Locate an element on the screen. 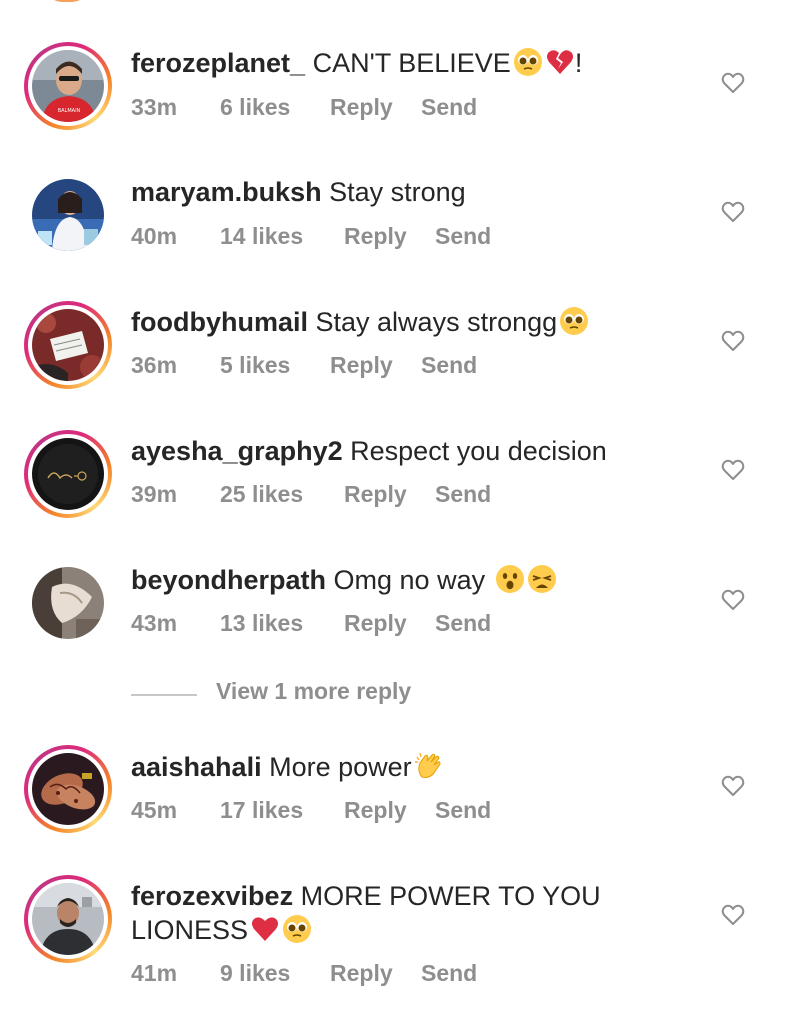  comment-time: 36m is located at coordinates (154, 365).